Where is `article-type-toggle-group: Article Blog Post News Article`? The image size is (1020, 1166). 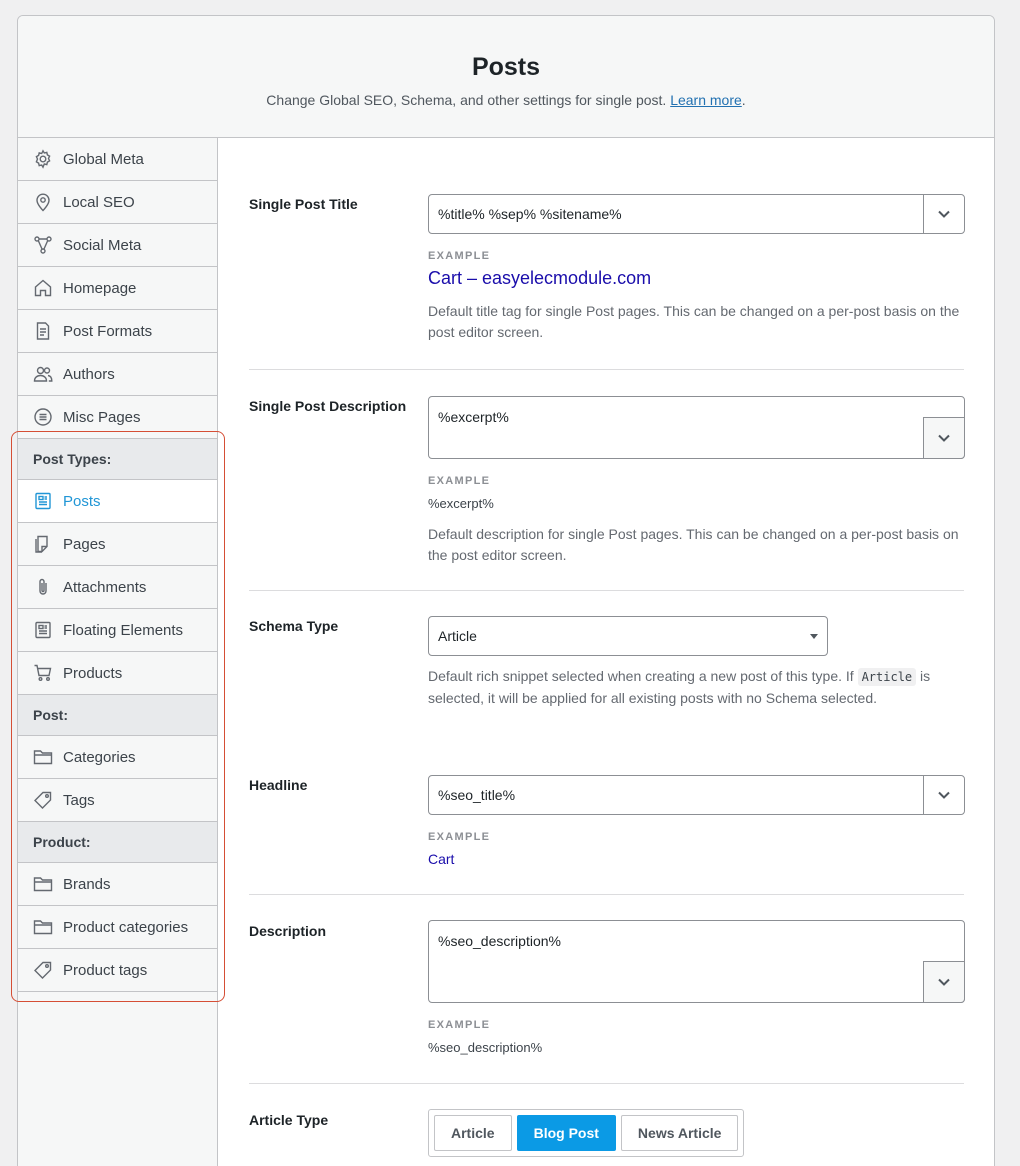 article-type-toggle-group: Article Blog Post News Article is located at coordinates (586, 1133).